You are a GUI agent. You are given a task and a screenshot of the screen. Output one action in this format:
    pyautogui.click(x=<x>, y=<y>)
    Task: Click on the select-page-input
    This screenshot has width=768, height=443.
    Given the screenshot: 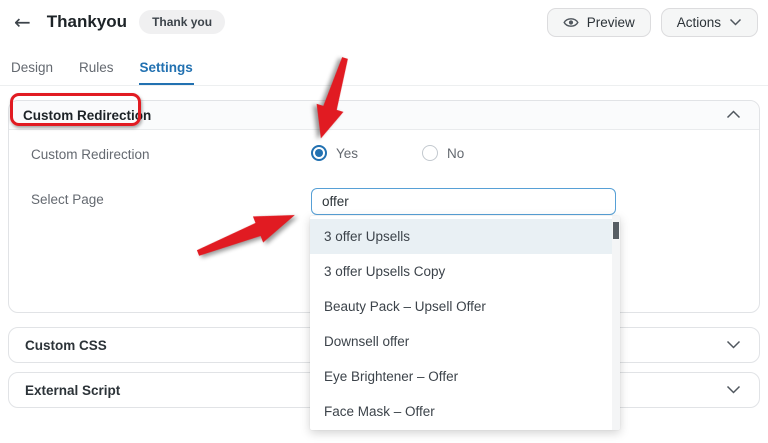 What is the action you would take?
    pyautogui.click(x=463, y=201)
    